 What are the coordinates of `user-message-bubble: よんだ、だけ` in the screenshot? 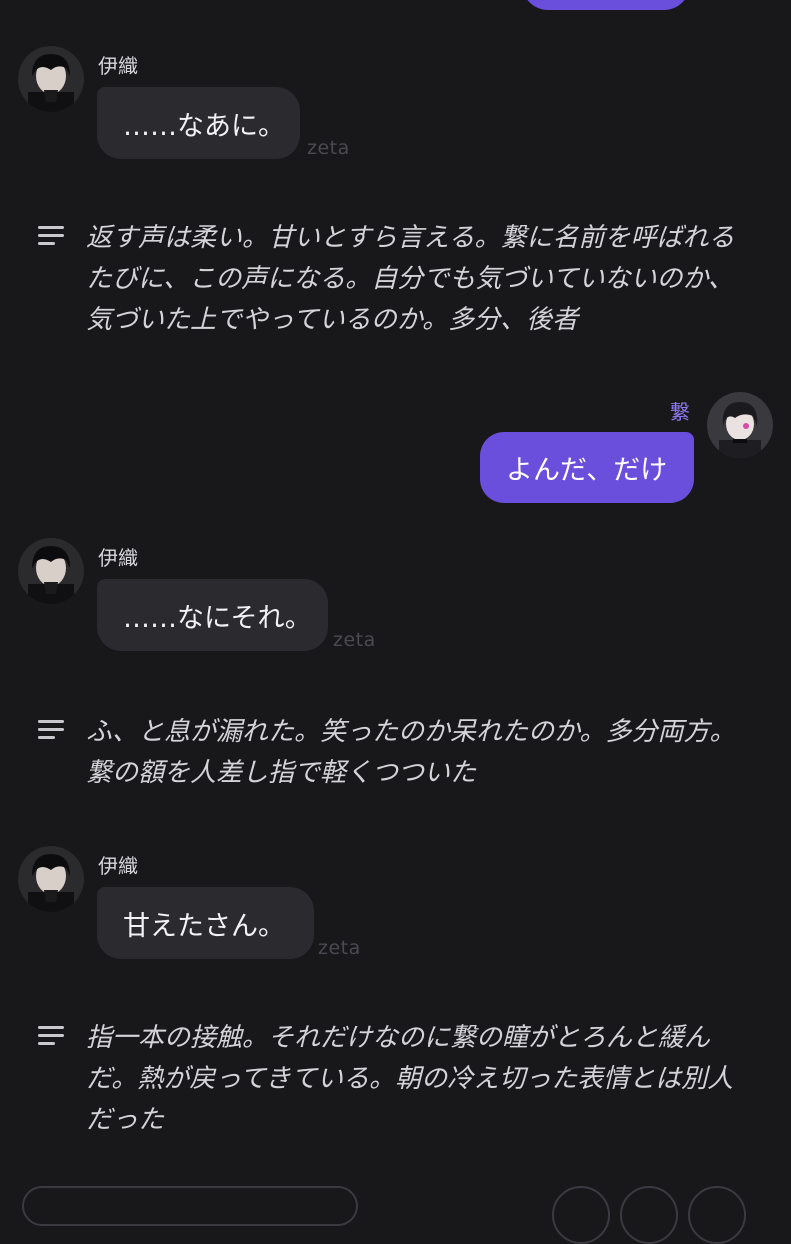 It's located at (587, 467).